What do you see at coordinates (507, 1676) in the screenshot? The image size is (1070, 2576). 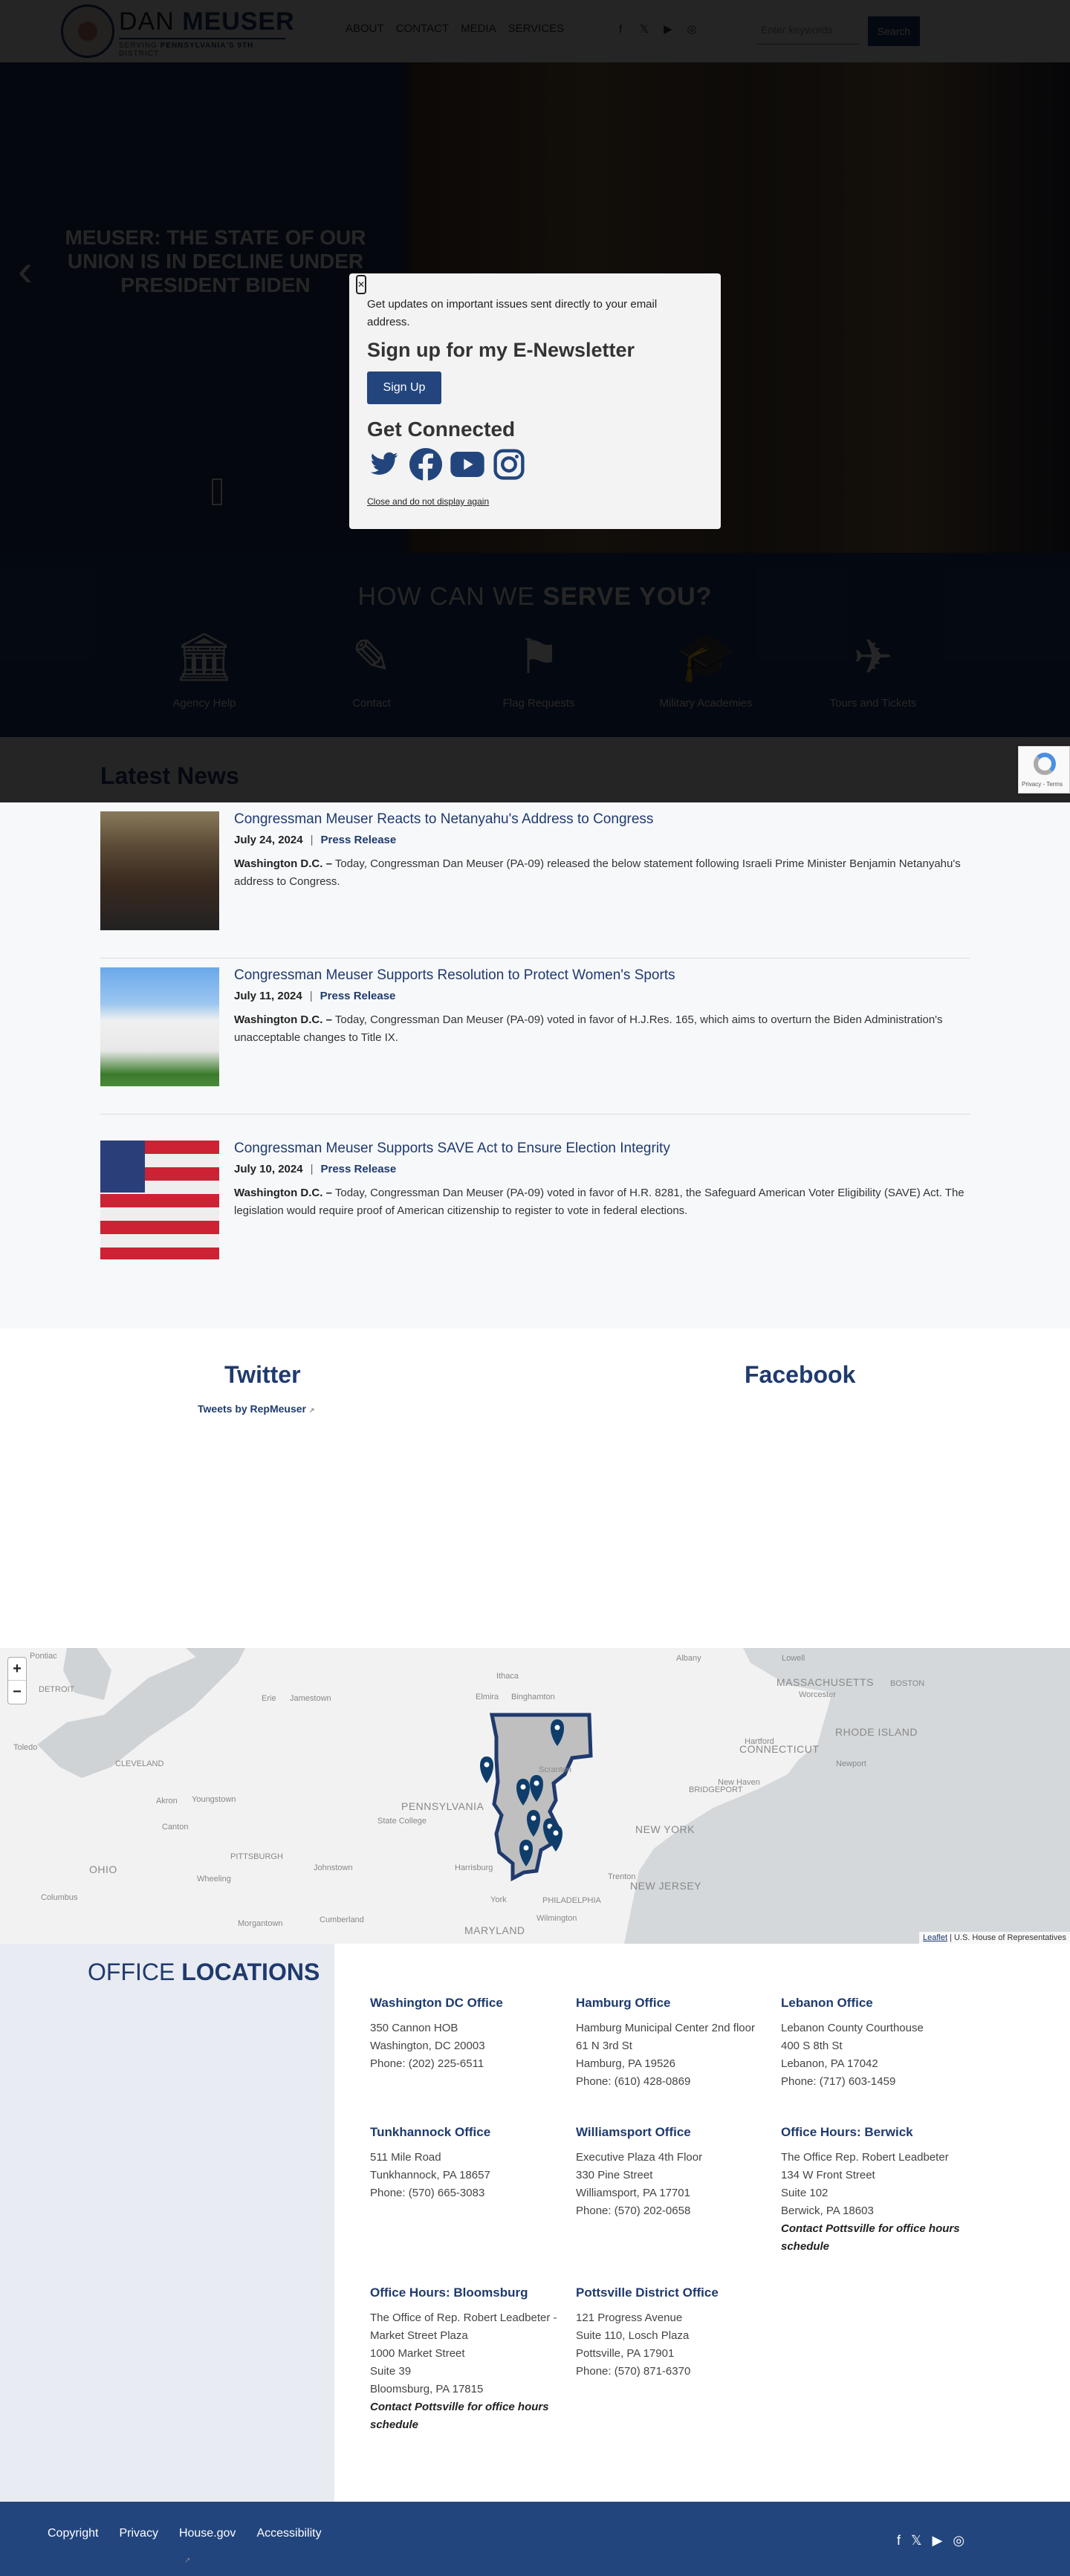 I see `map-label: Ithaca` at bounding box center [507, 1676].